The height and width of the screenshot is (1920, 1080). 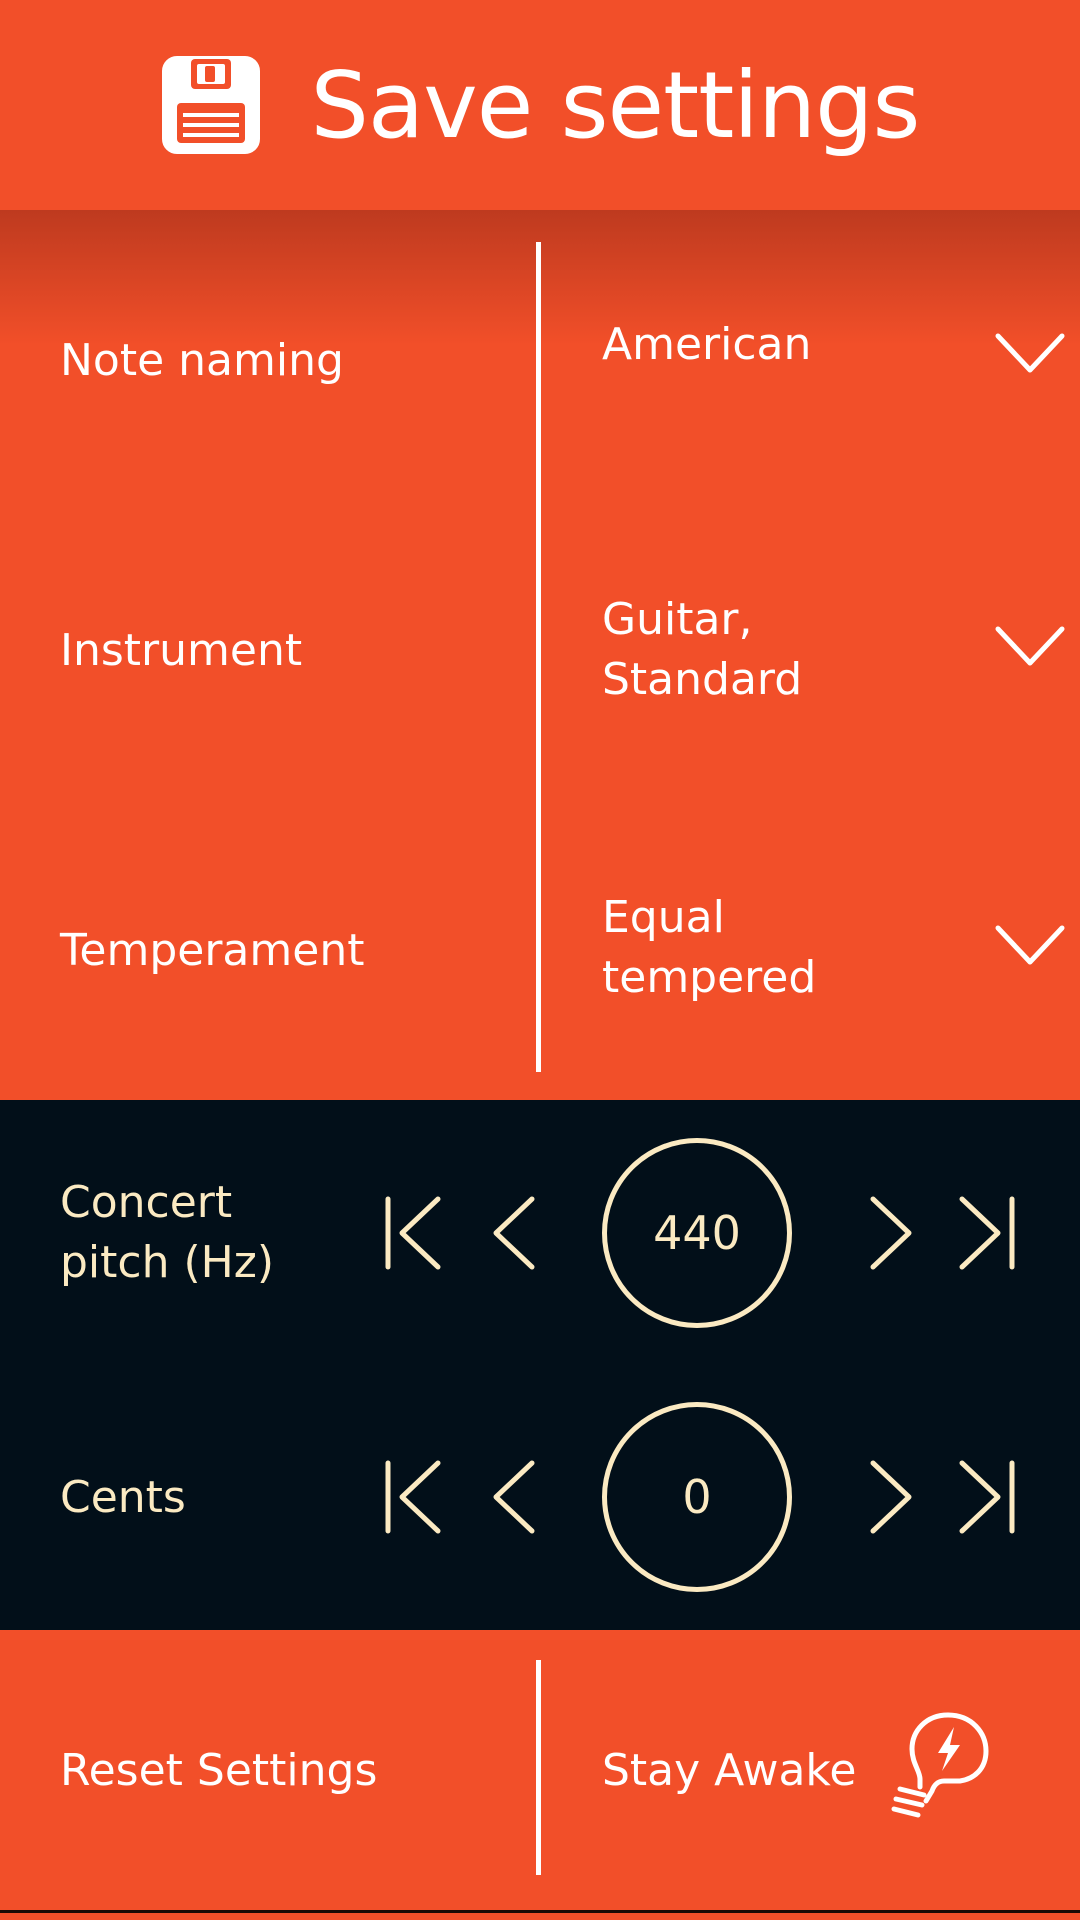 I want to click on setting-value-instrument: Guitar, Standard, so click(x=702, y=649).